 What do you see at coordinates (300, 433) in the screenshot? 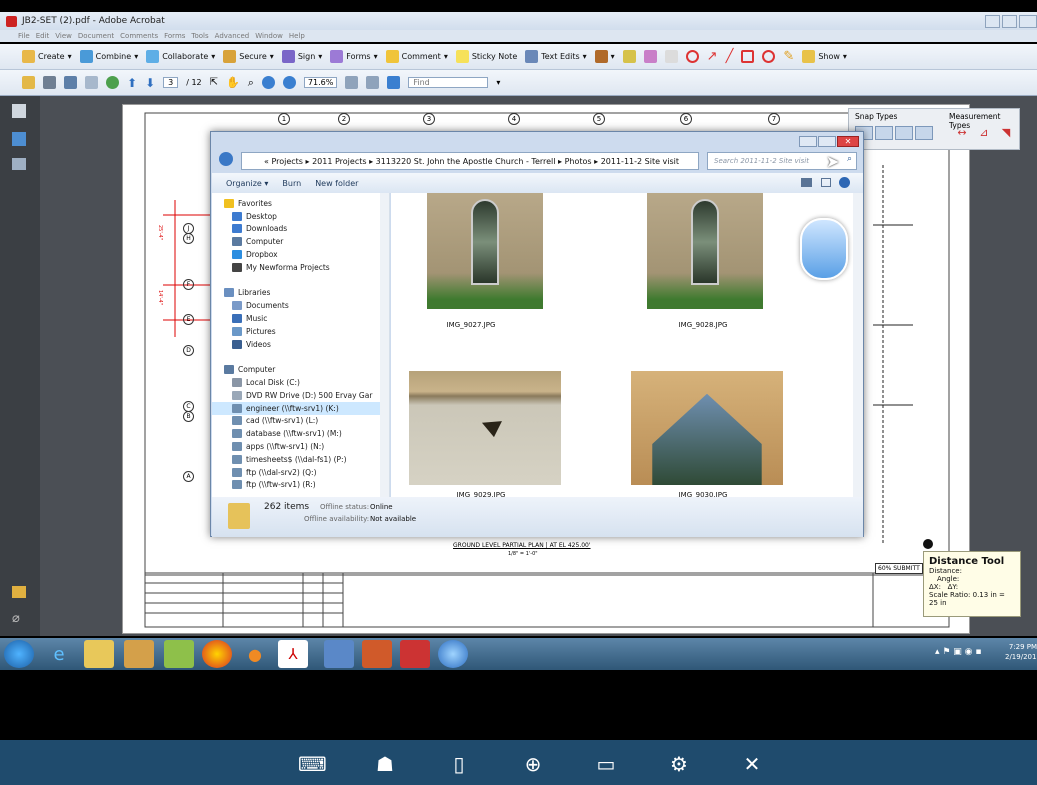
I see `nav-item: database (\\ftw-srv1) (M:)` at bounding box center [300, 433].